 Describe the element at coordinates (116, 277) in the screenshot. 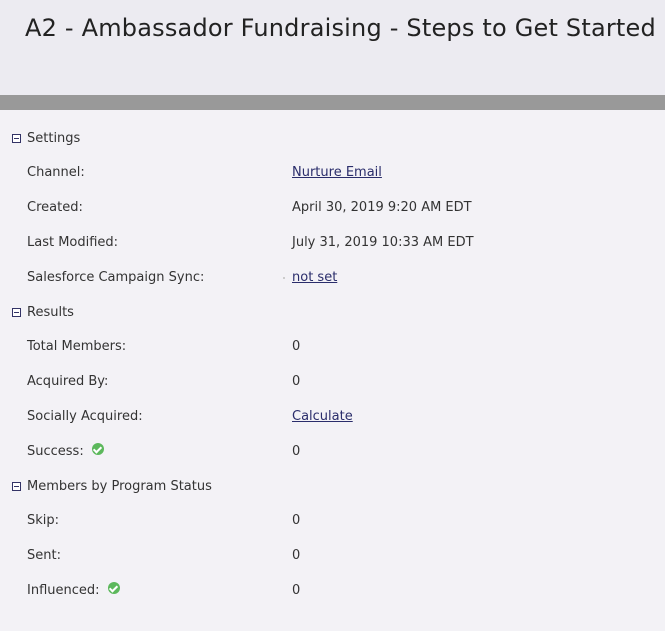

I see `row-label: Salesforce Campaign Sync:` at that location.